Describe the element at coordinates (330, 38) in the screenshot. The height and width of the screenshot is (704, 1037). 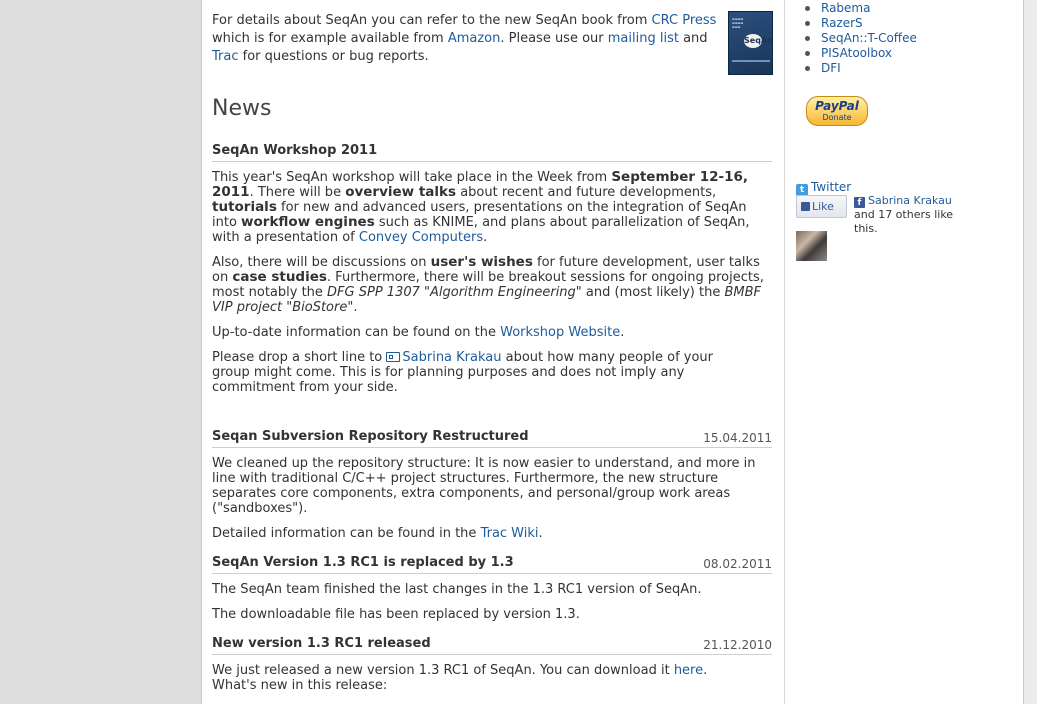
I see `intro-text-2: which is for example available from` at that location.